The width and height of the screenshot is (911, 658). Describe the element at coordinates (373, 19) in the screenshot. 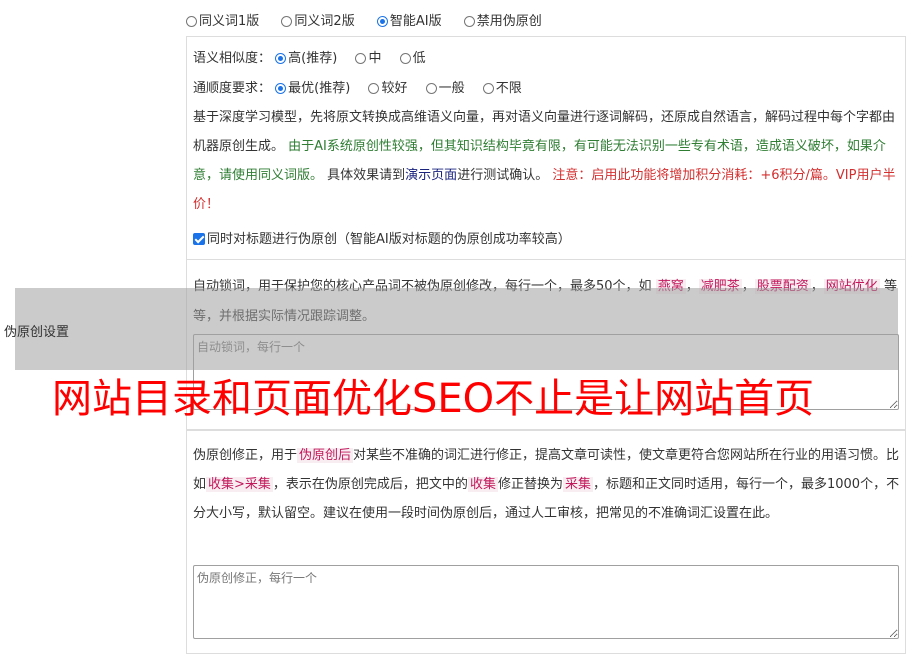

I see `mode-radio-group: 同义词1版 同义词2版 智能AI版 禁用伪原创` at that location.